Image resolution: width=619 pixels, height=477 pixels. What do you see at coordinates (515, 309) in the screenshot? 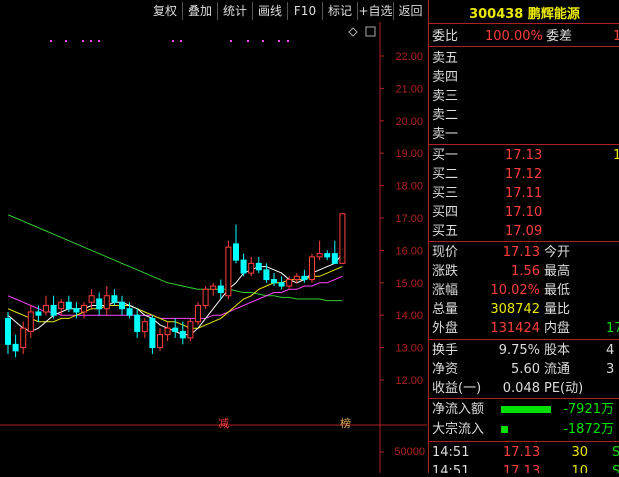
I see `stat-value: 308742` at bounding box center [515, 309].